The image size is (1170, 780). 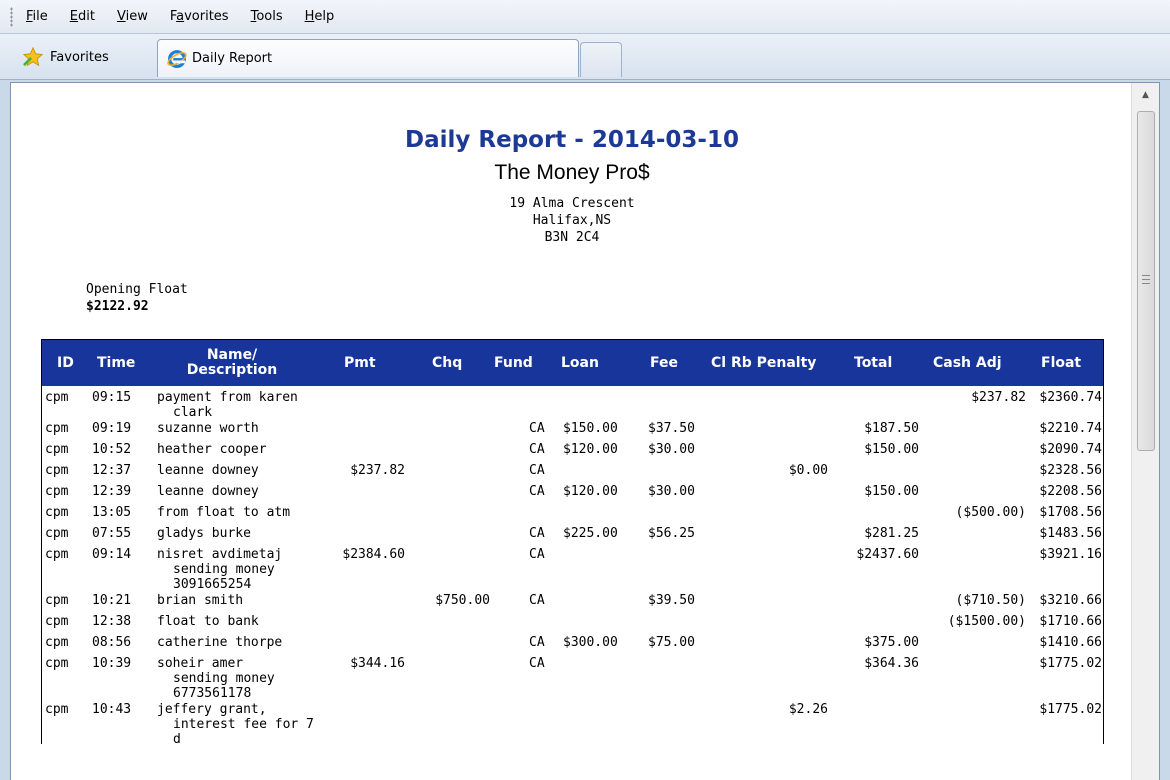 I want to click on tab-daily-report: Daily Report, so click(x=368, y=58).